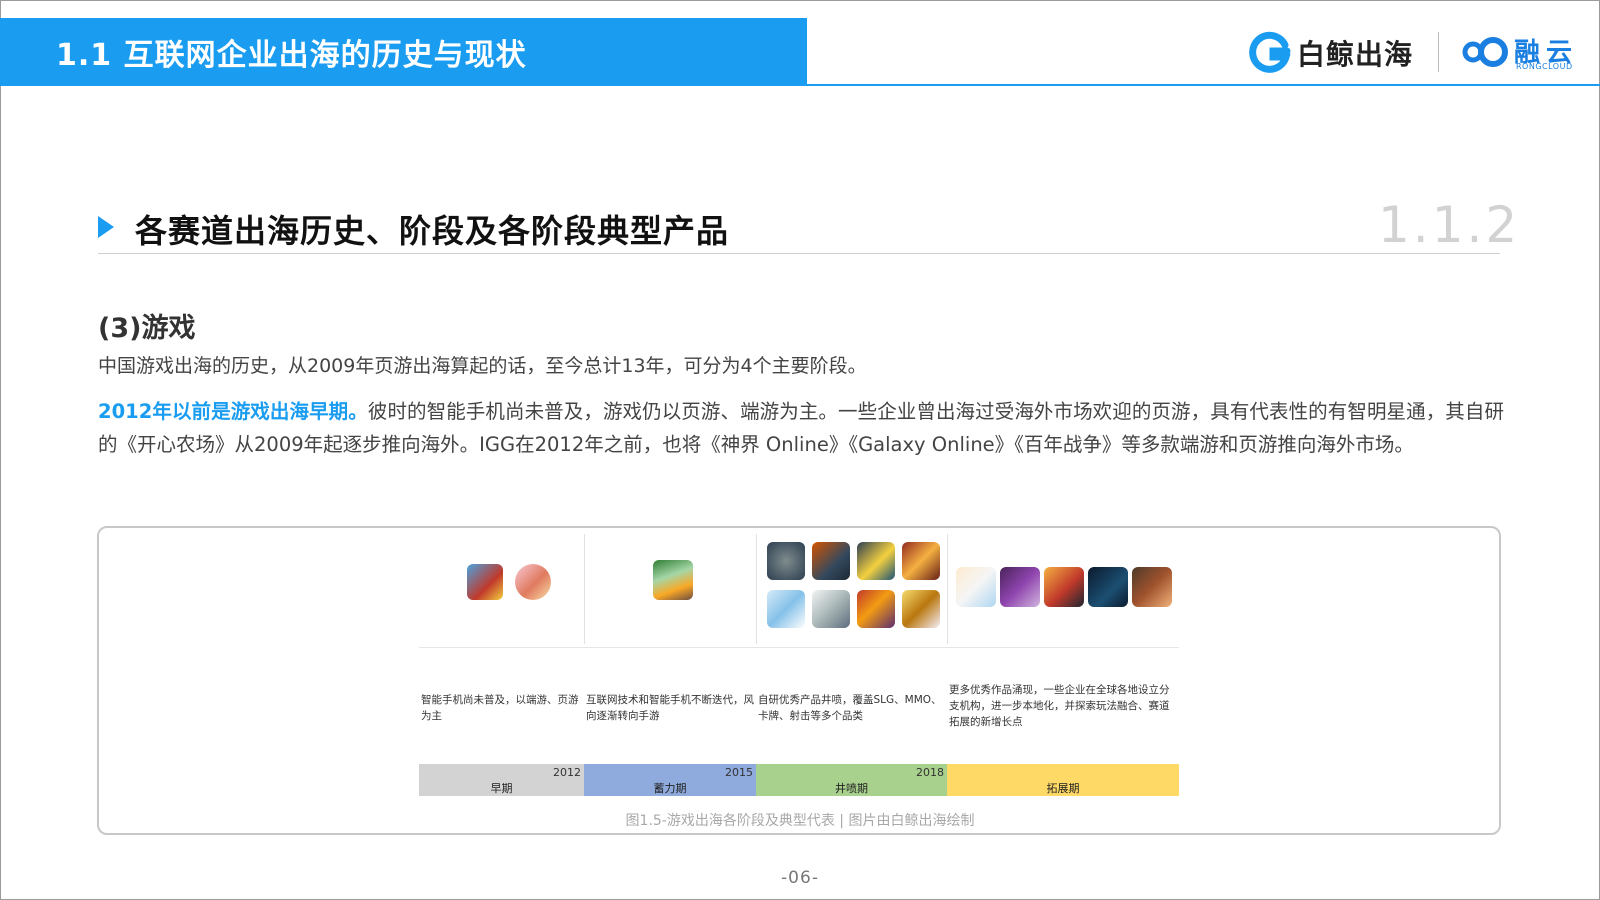 This screenshot has width=1600, height=900. Describe the element at coordinates (501, 788) in the screenshot. I see `stage-name: 早期` at that location.